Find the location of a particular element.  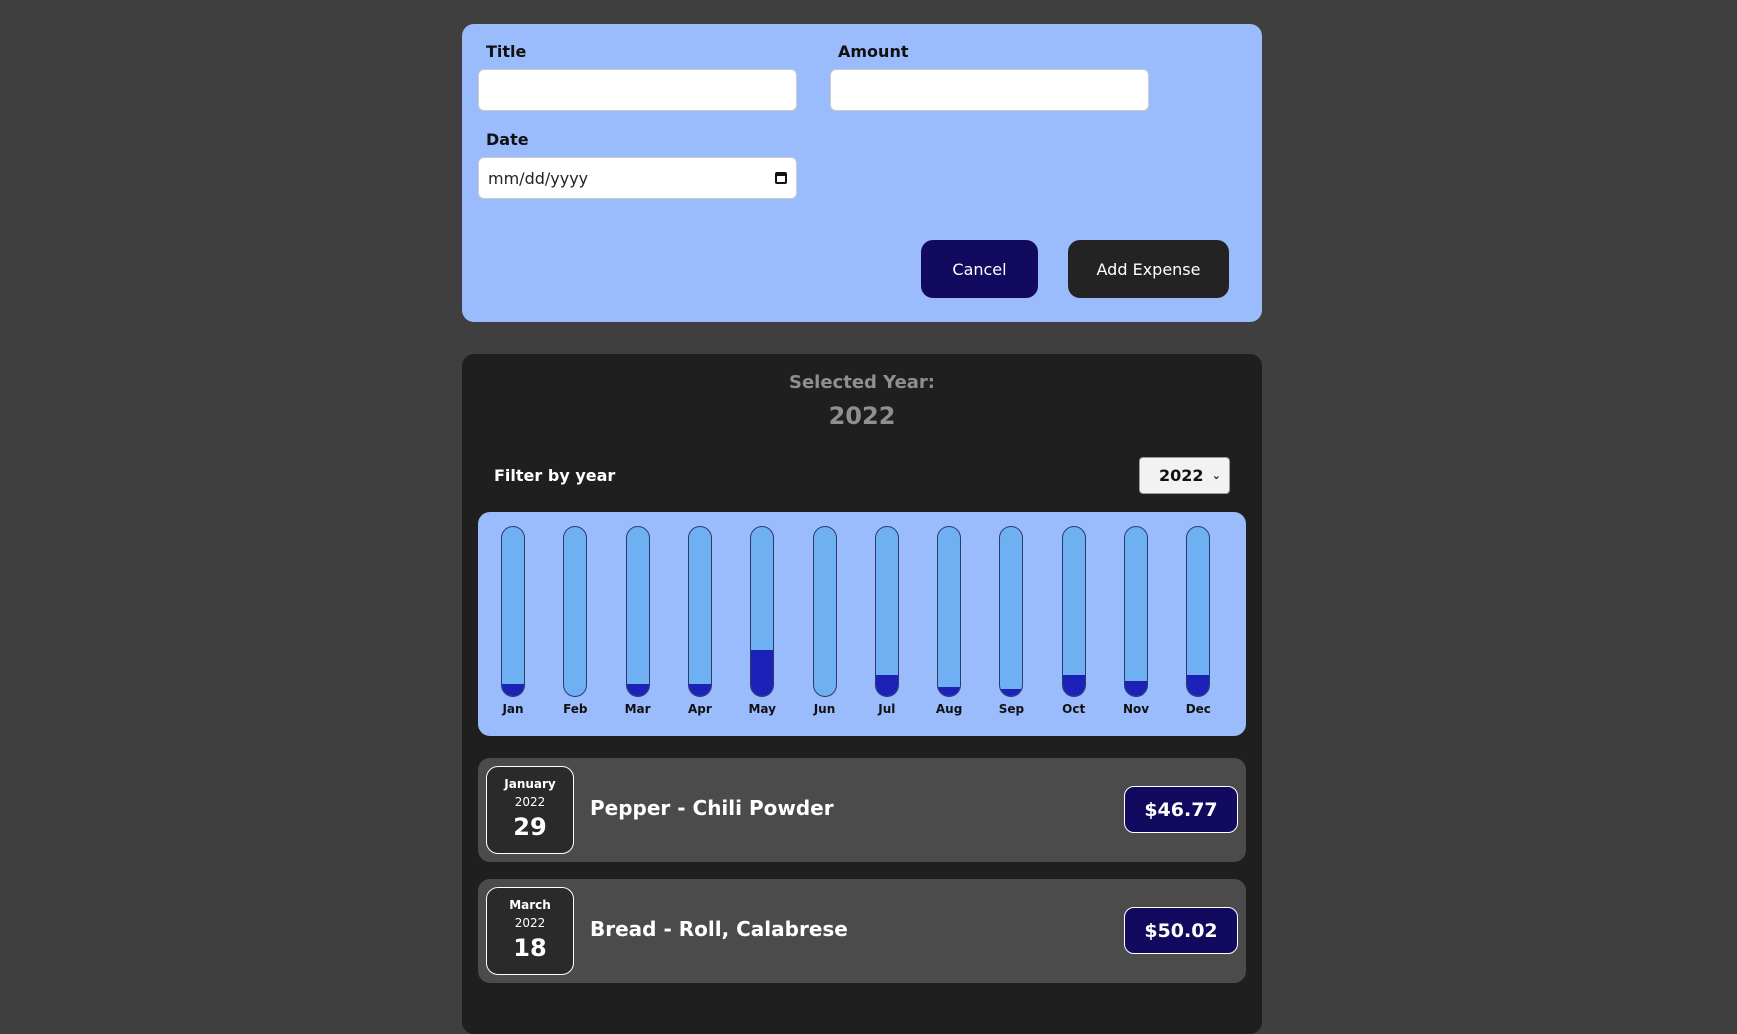

selected-year-label: Selected Year: is located at coordinates (862, 382).